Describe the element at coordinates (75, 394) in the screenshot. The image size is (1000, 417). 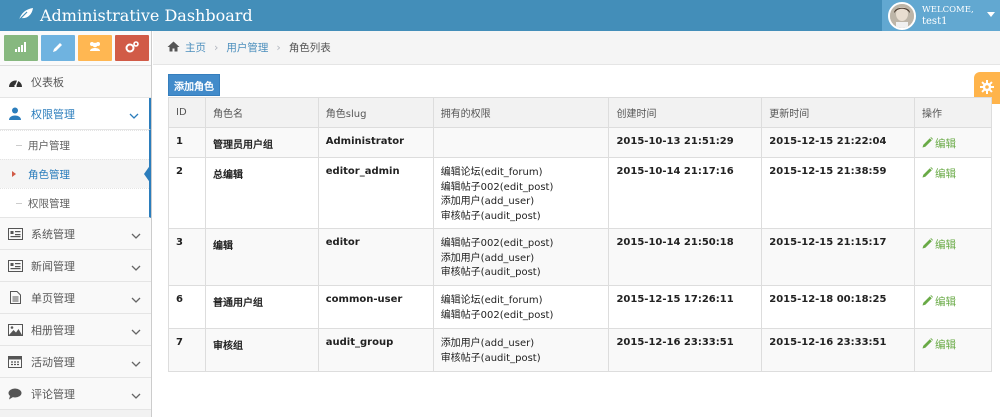
I see `sidebar-item-comments: 评论管理` at that location.